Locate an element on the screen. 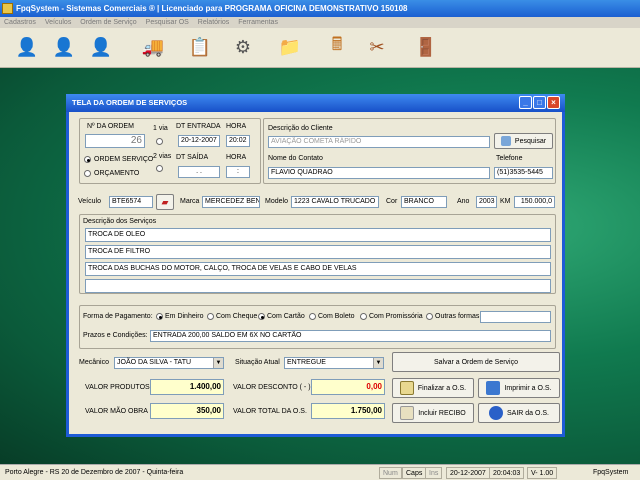 This screenshot has width=640, height=480. hora-entrada-field: 20:02 is located at coordinates (238, 141).